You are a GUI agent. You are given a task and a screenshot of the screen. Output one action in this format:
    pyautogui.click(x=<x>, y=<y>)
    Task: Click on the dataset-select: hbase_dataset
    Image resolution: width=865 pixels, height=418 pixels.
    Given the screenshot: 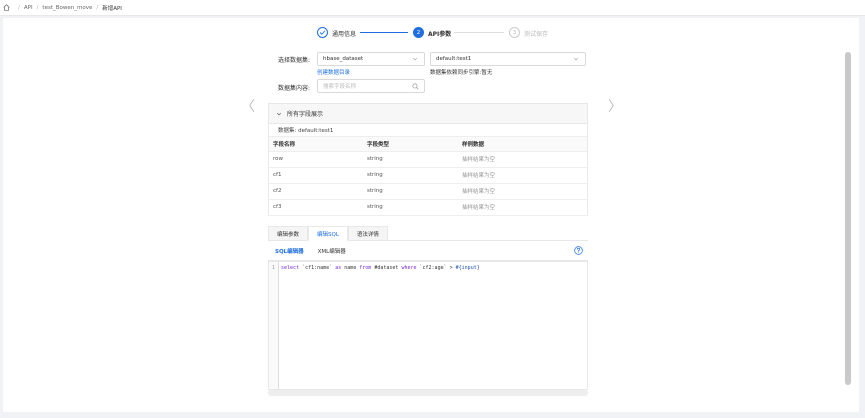 What is the action you would take?
    pyautogui.click(x=371, y=59)
    